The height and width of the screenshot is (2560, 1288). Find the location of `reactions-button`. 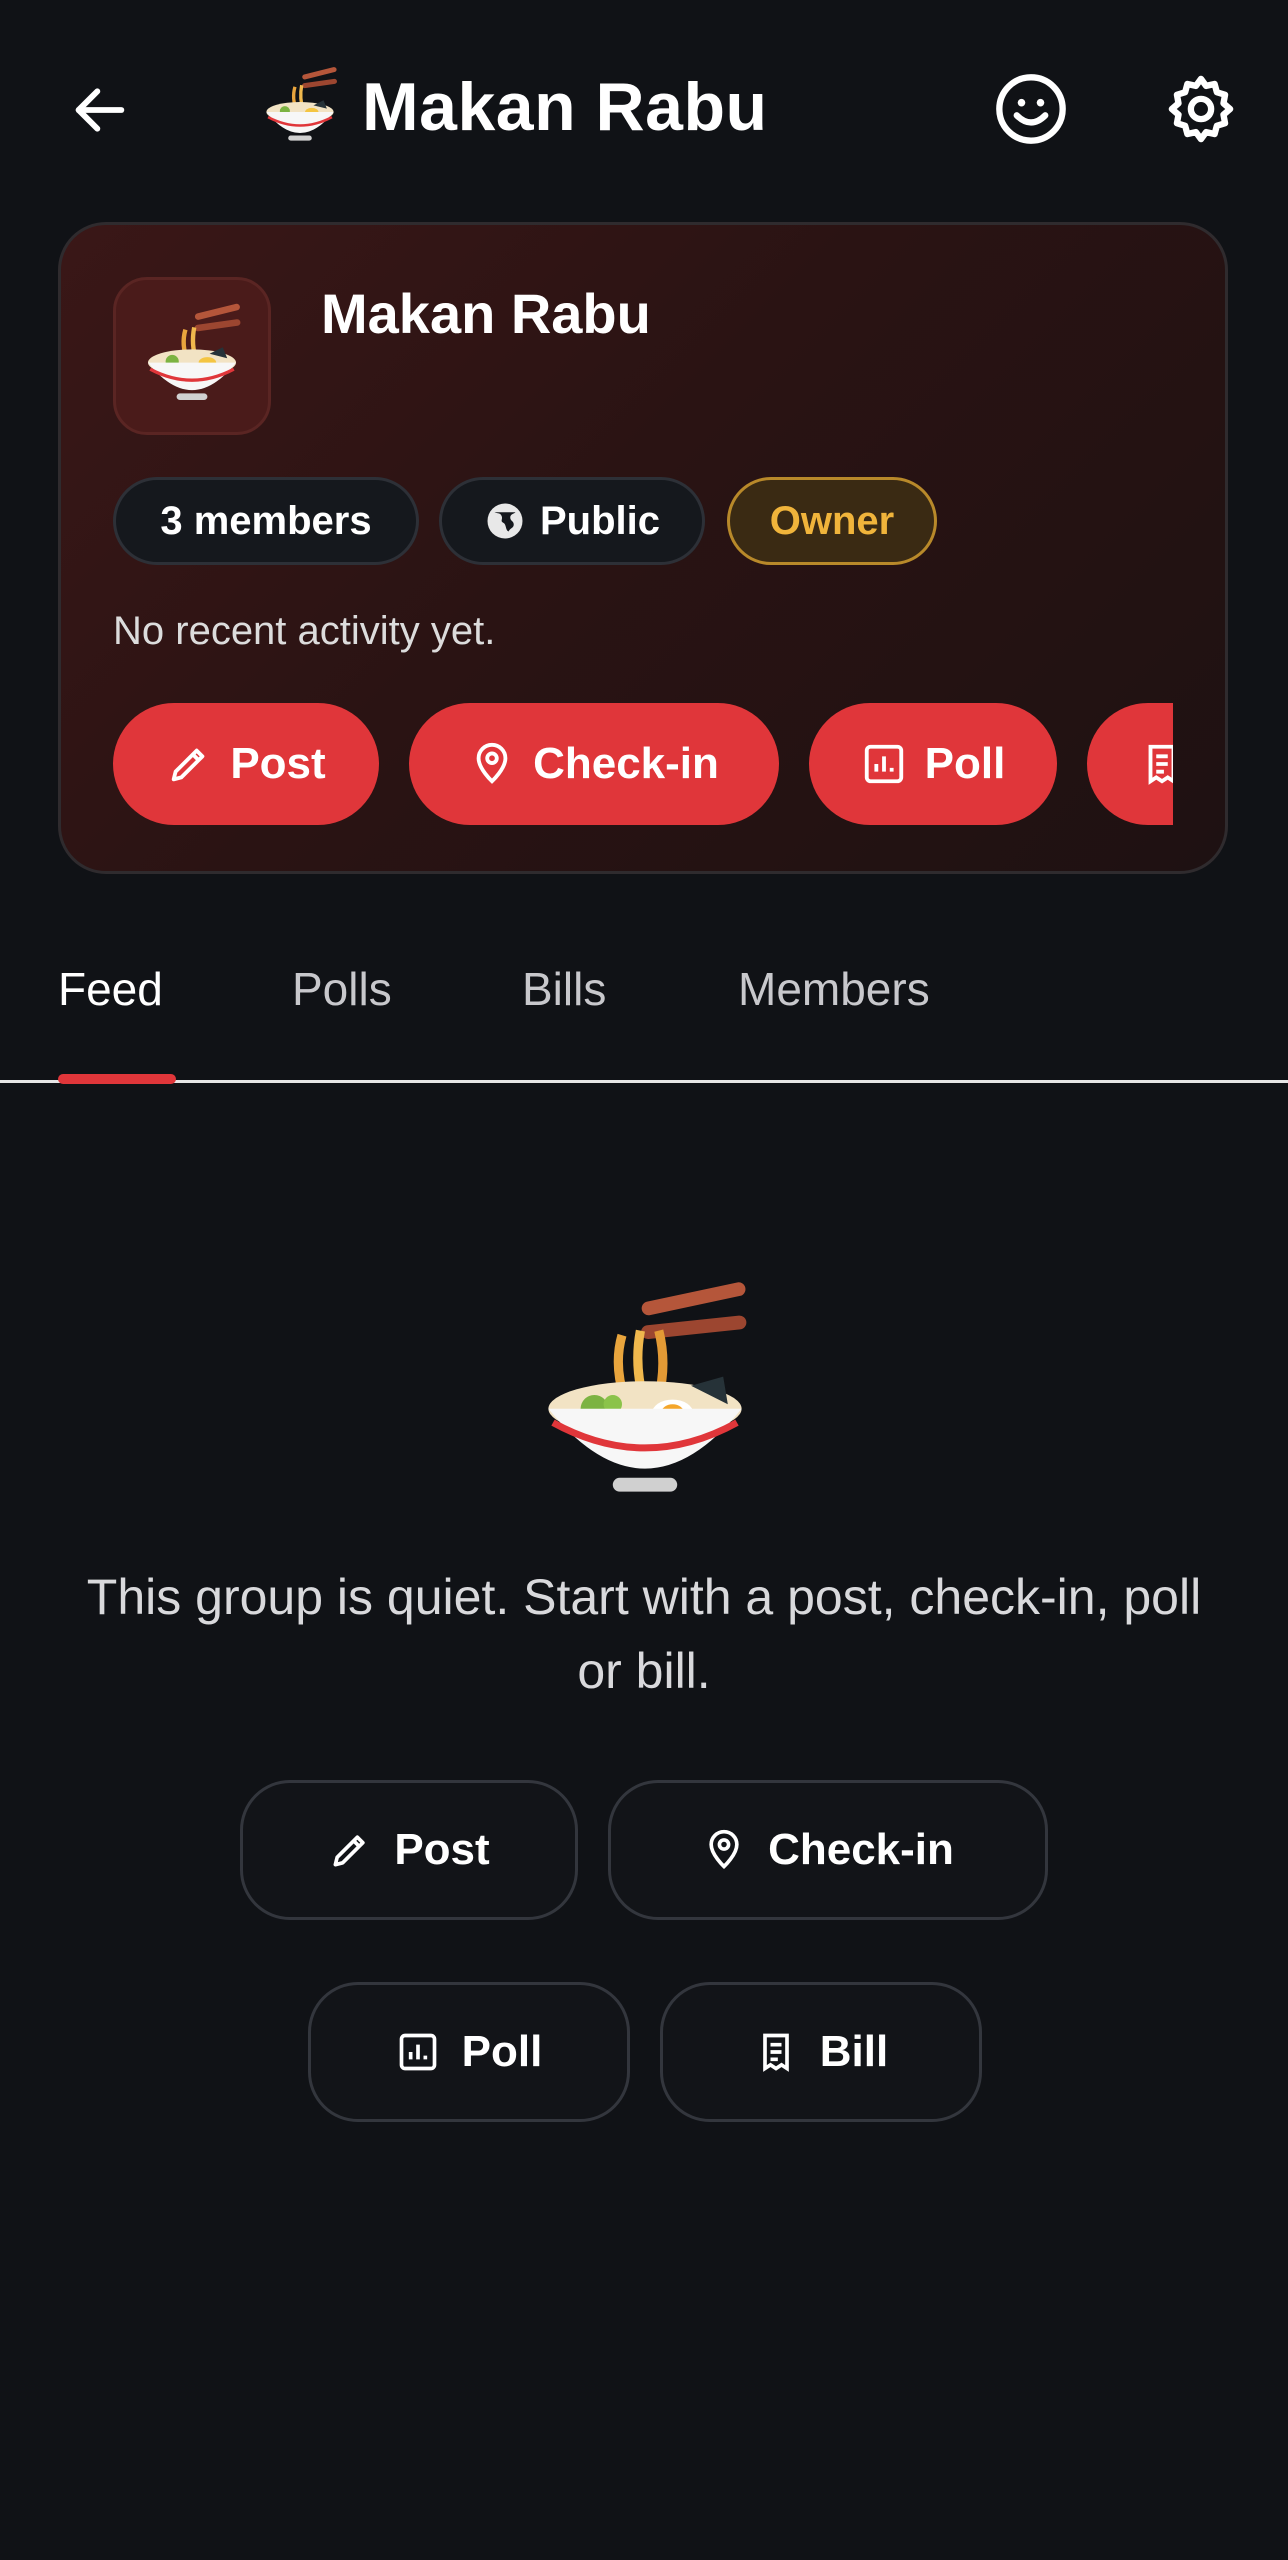

reactions-button is located at coordinates (1031, 109).